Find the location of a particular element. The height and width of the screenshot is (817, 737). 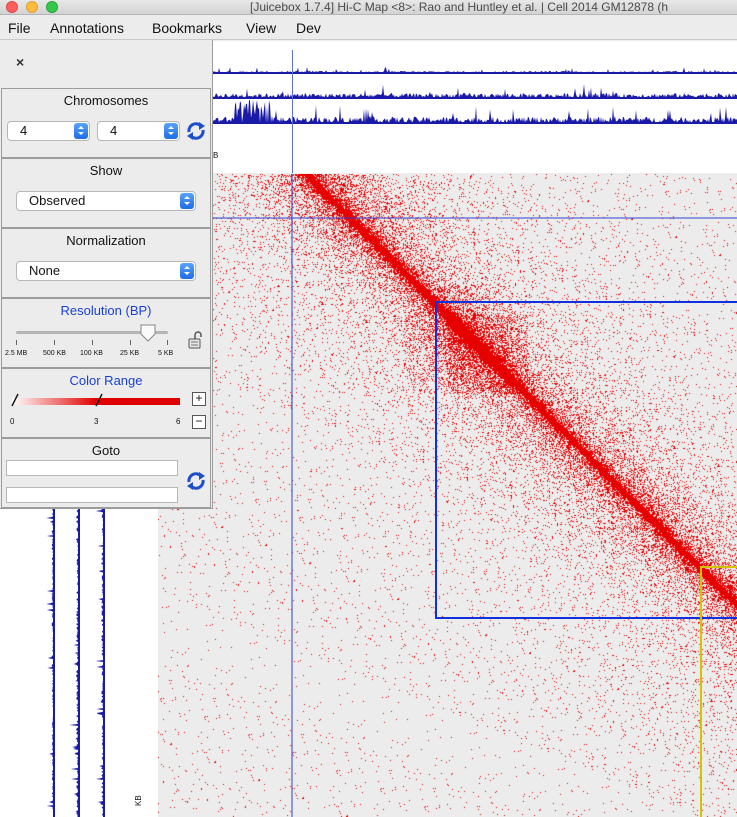

close-panel-icon: × is located at coordinates (20, 62).